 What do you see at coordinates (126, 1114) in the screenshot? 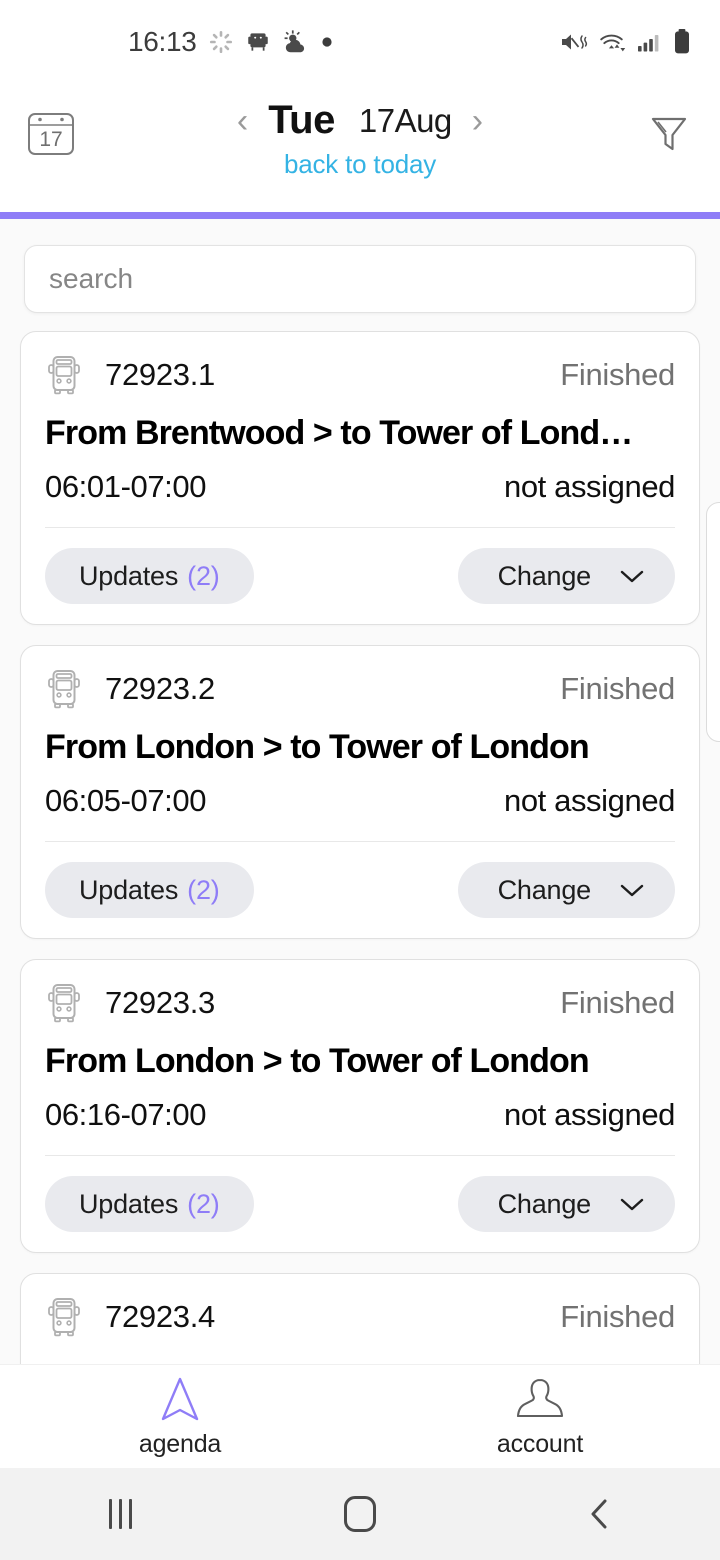
I see `trip-time: 06:16-07:00` at bounding box center [126, 1114].